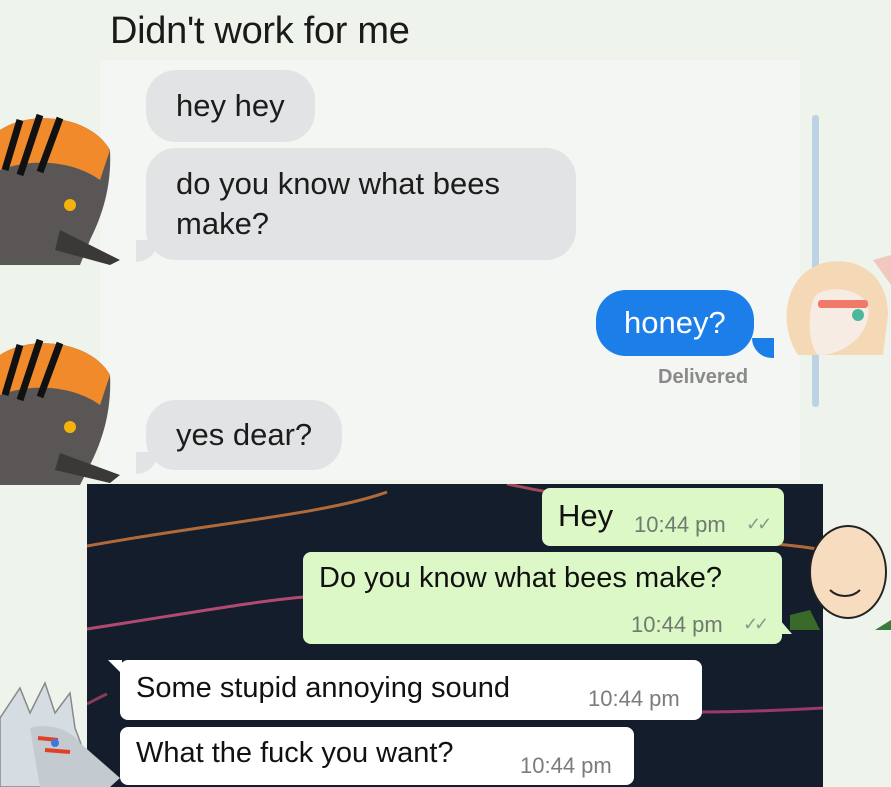 The height and width of the screenshot is (787, 891). I want to click on message-text: do you know what bees make?, so click(338, 203).